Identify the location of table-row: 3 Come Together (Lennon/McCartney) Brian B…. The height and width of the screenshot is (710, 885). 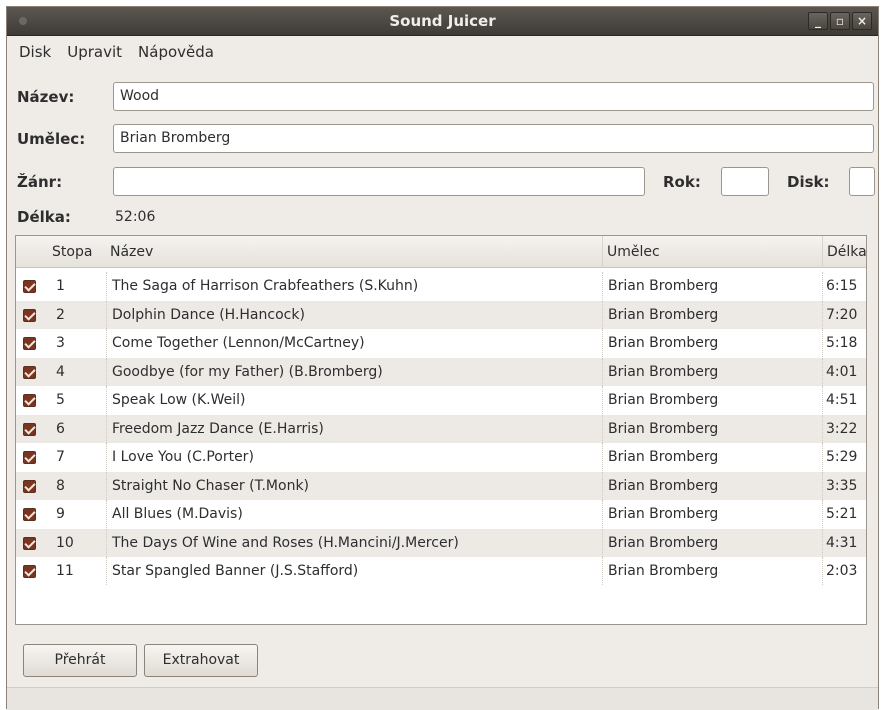
(441, 343).